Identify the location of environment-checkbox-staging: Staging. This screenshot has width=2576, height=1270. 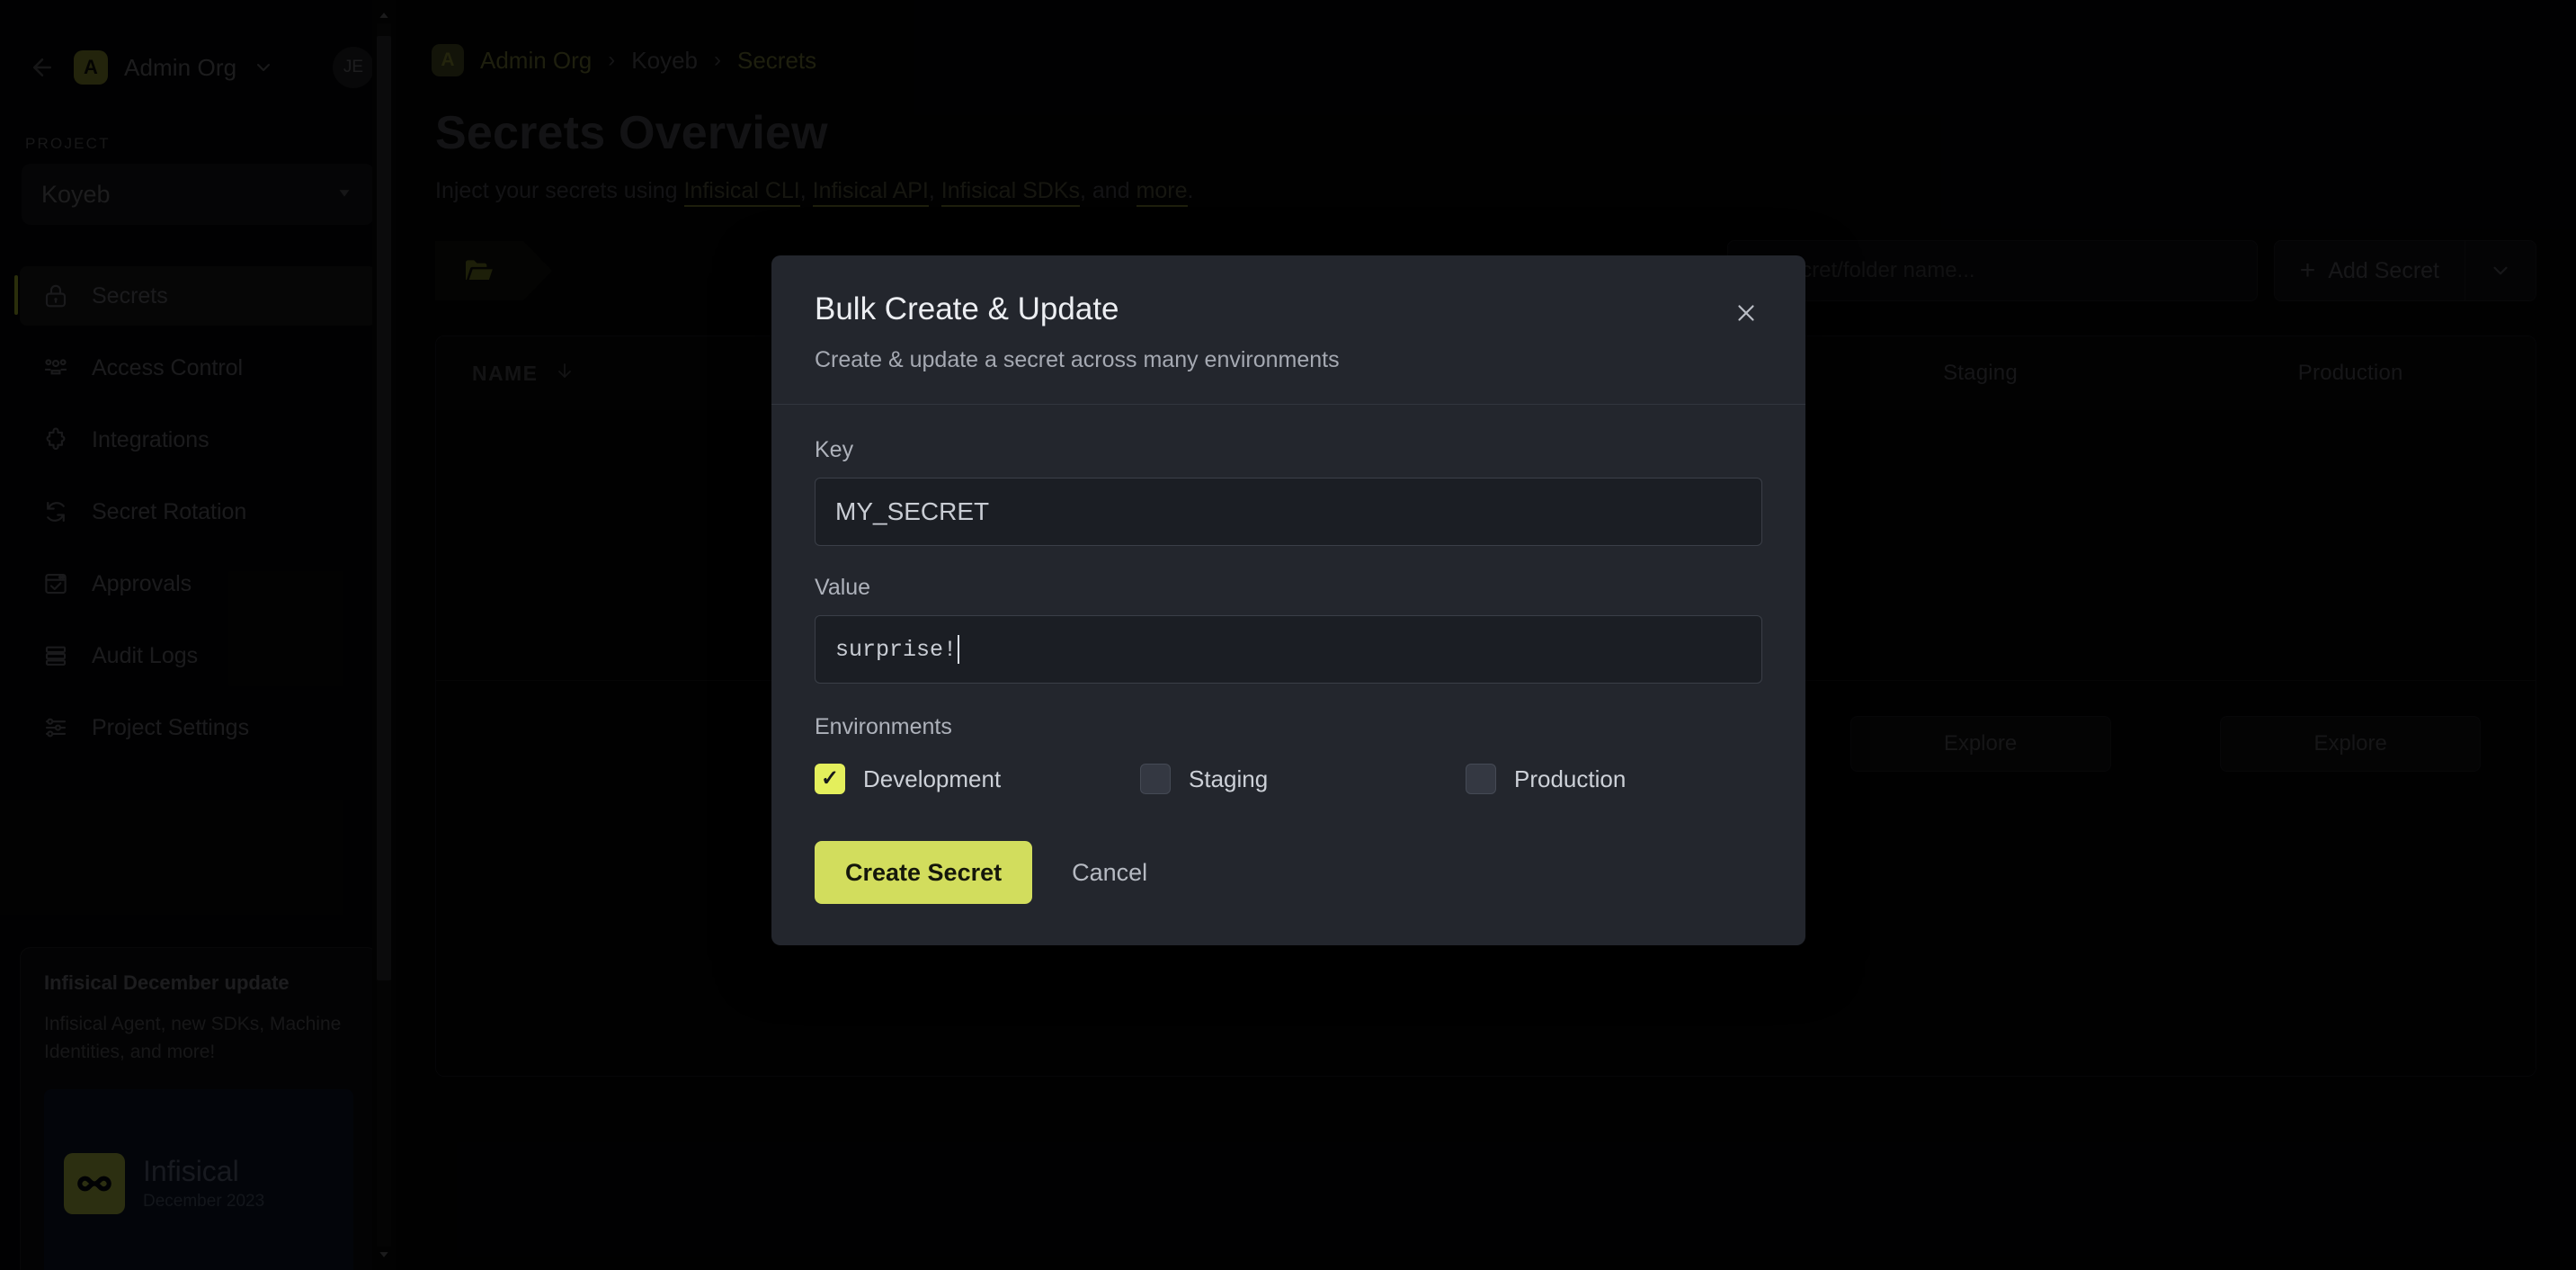
(1303, 779).